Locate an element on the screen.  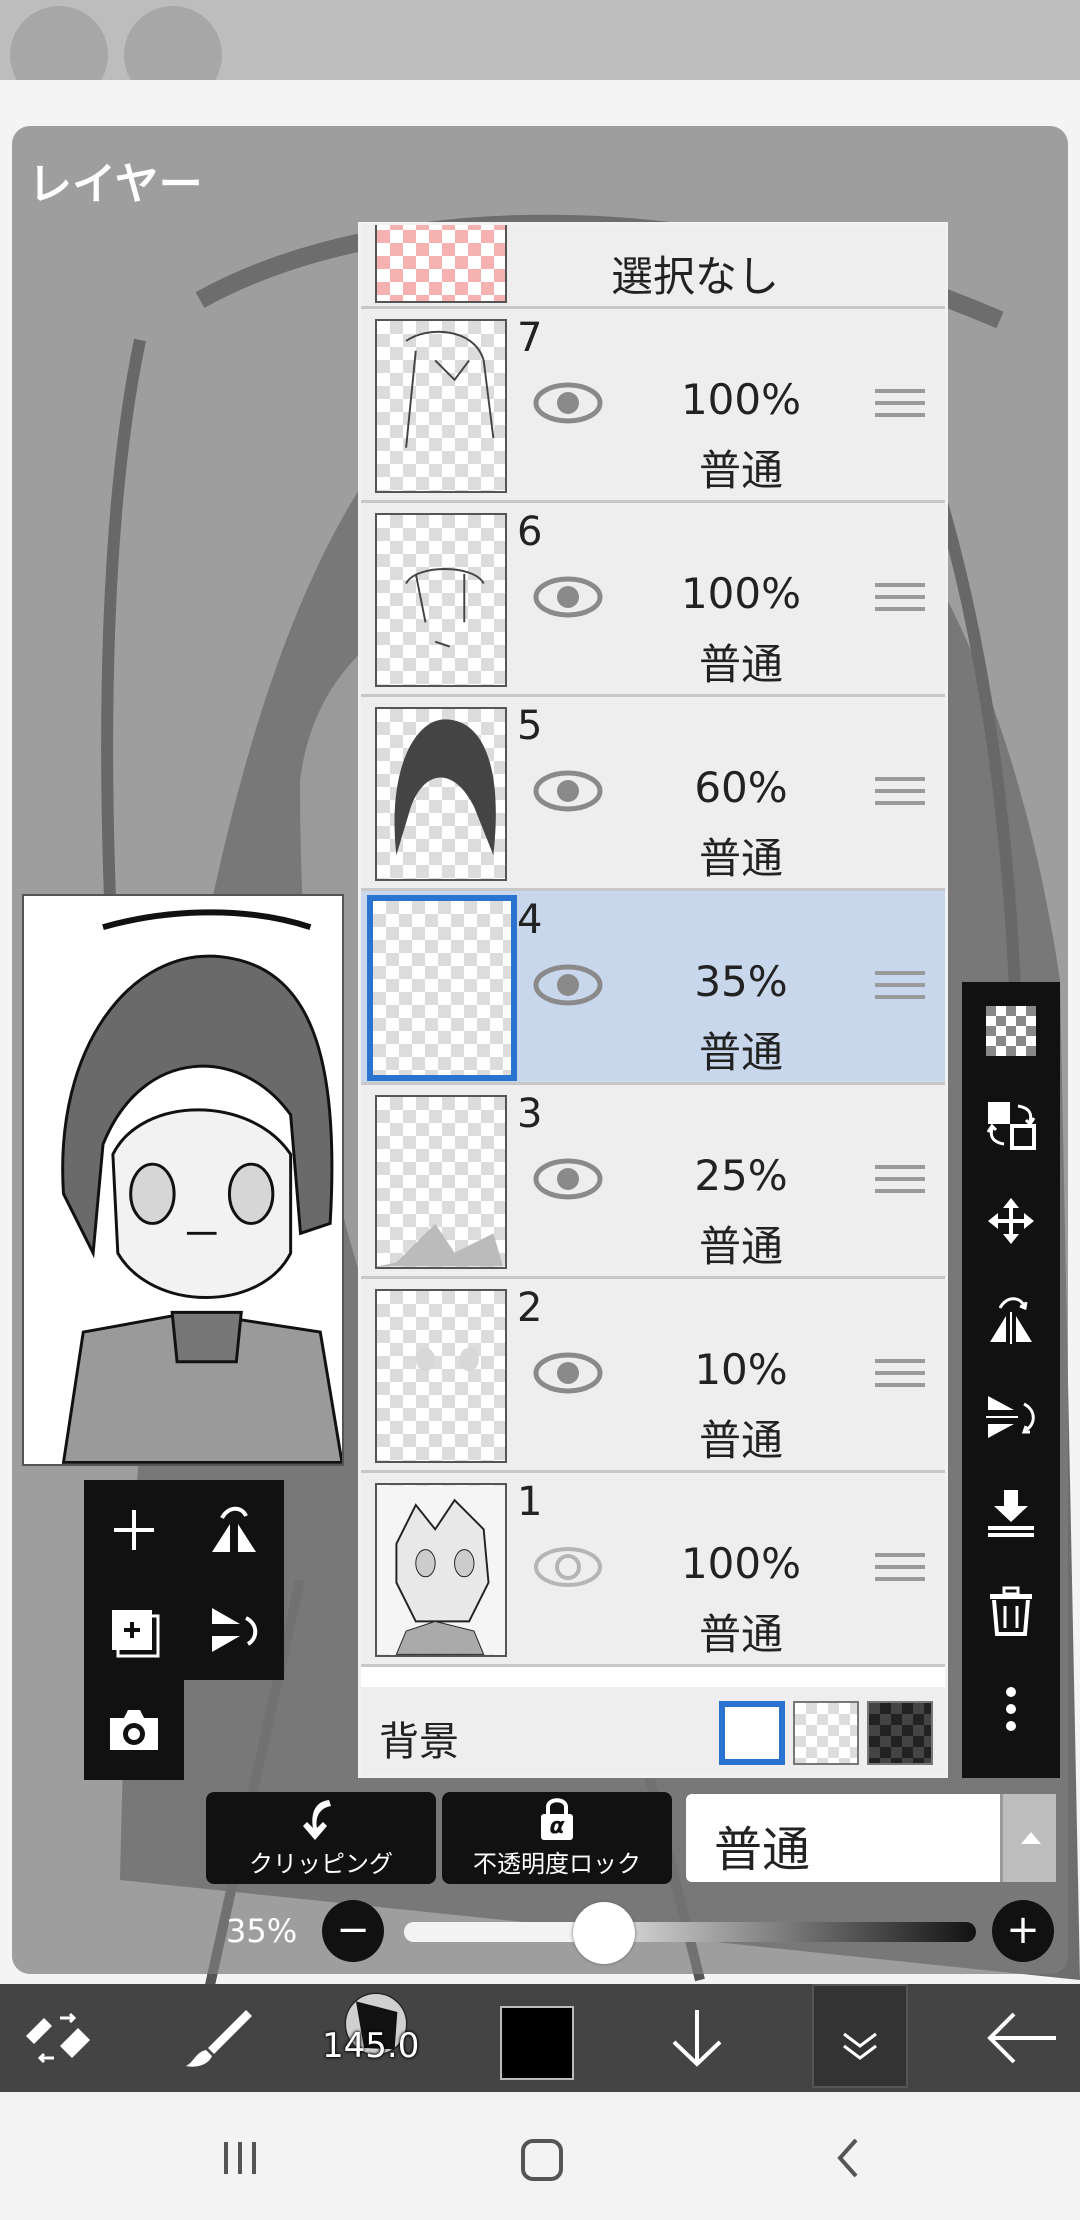
app-bottom-toolbar: 145.0 is located at coordinates (540, 2038).